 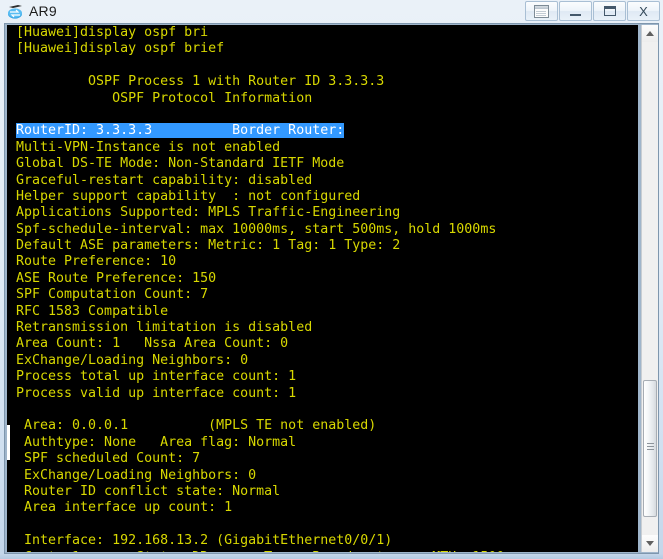 I want to click on terminal-line: RouterID: 3.3.3.3 Border Router:, so click(x=322, y=131).